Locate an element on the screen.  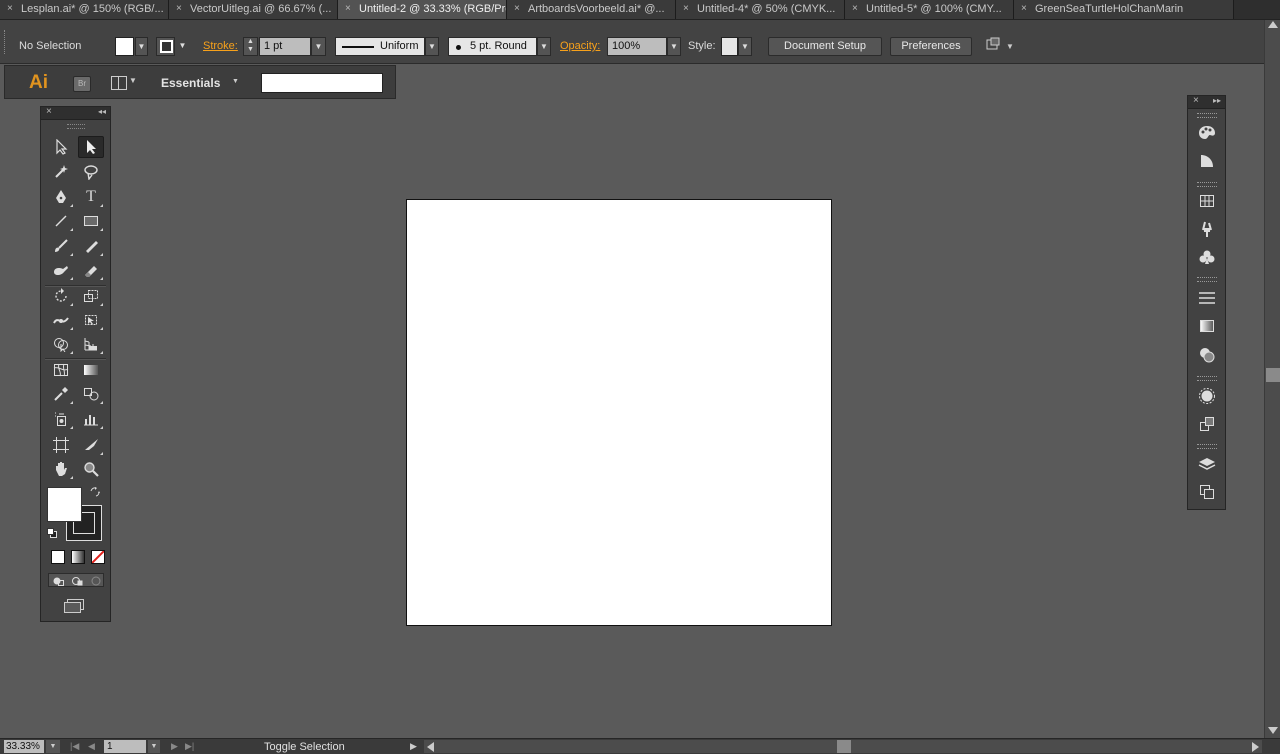
type-tool-icon: T is located at coordinates (91, 197).